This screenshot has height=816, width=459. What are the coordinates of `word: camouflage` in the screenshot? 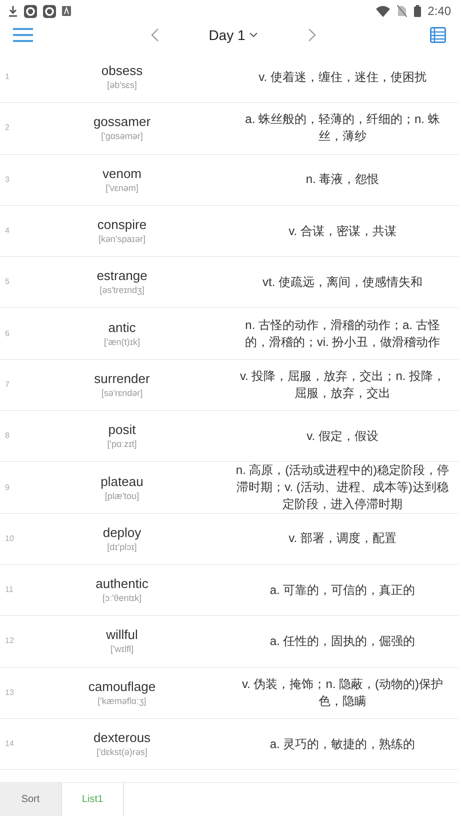 It's located at (122, 686).